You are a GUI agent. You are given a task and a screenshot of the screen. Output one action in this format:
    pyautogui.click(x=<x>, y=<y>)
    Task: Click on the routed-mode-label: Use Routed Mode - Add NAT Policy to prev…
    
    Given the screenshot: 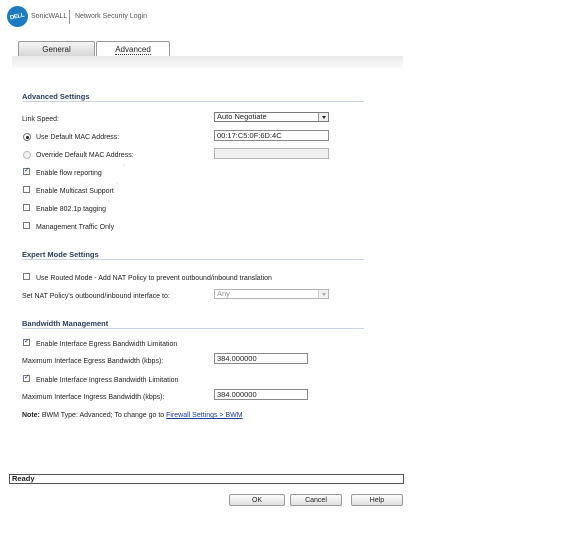 What is the action you would take?
    pyautogui.click(x=154, y=278)
    